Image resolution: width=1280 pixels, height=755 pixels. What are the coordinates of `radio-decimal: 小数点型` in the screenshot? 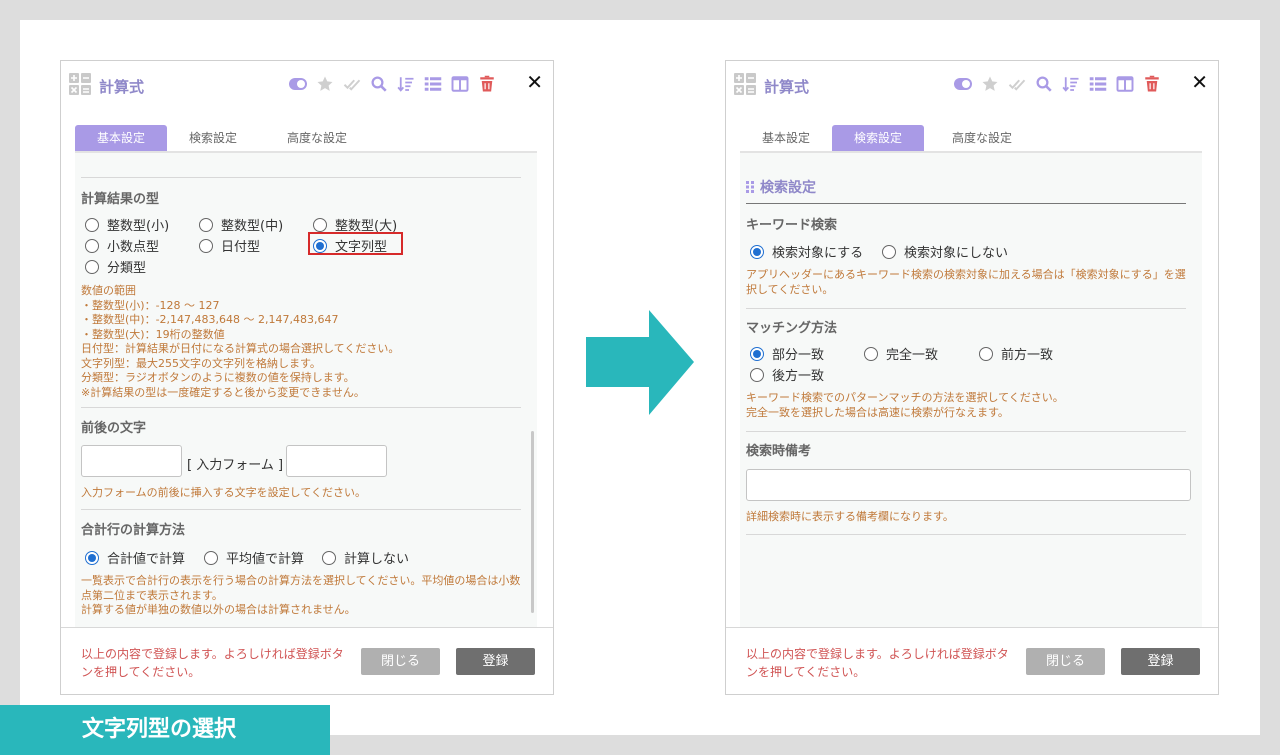 It's located at (122, 245).